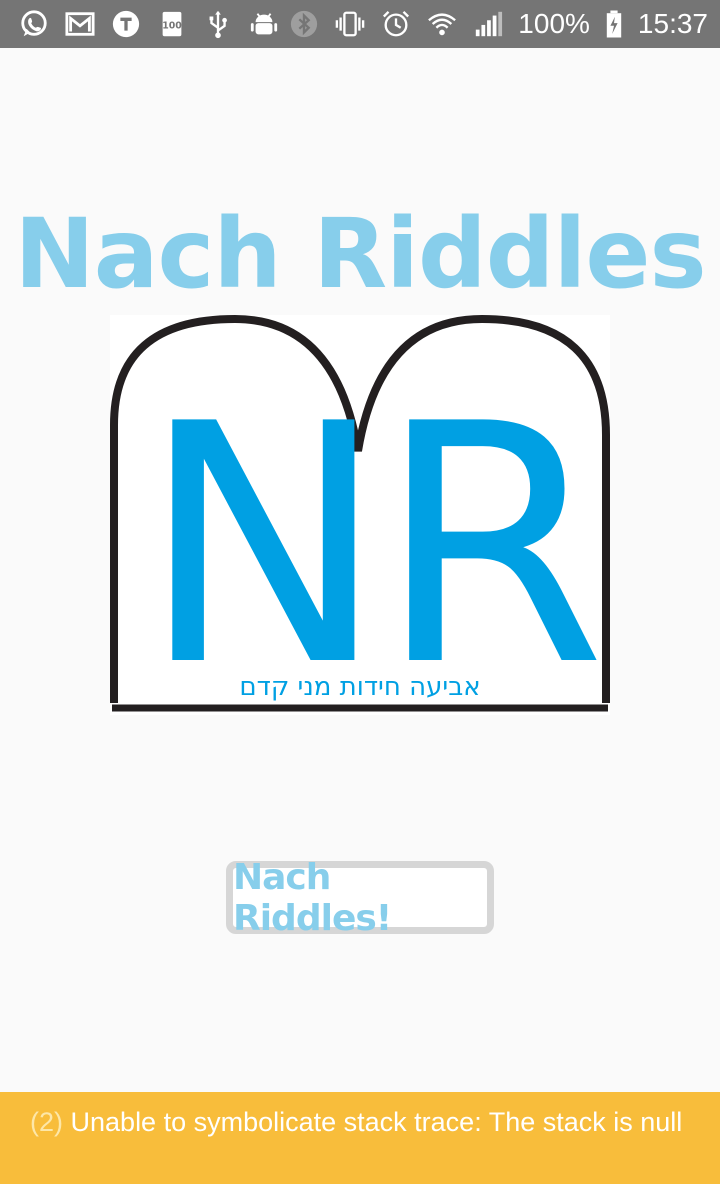 This screenshot has height=1184, width=720. What do you see at coordinates (46, 1122) in the screenshot?
I see `warning-count: (2)` at bounding box center [46, 1122].